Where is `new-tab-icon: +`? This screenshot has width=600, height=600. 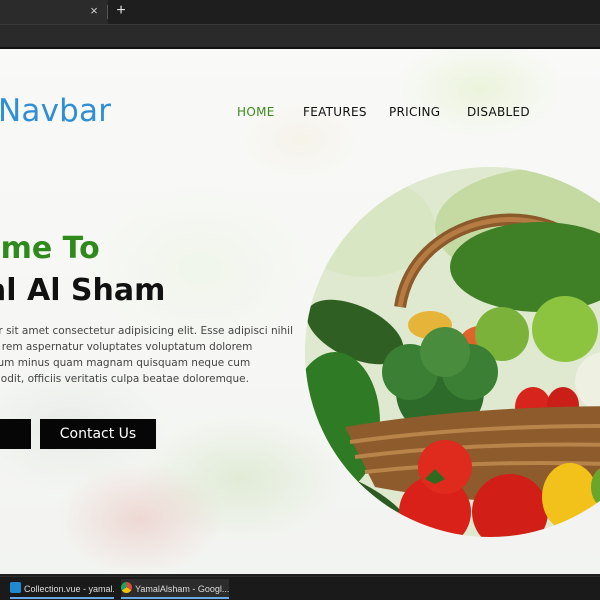
new-tab-icon: + is located at coordinates (121, 11).